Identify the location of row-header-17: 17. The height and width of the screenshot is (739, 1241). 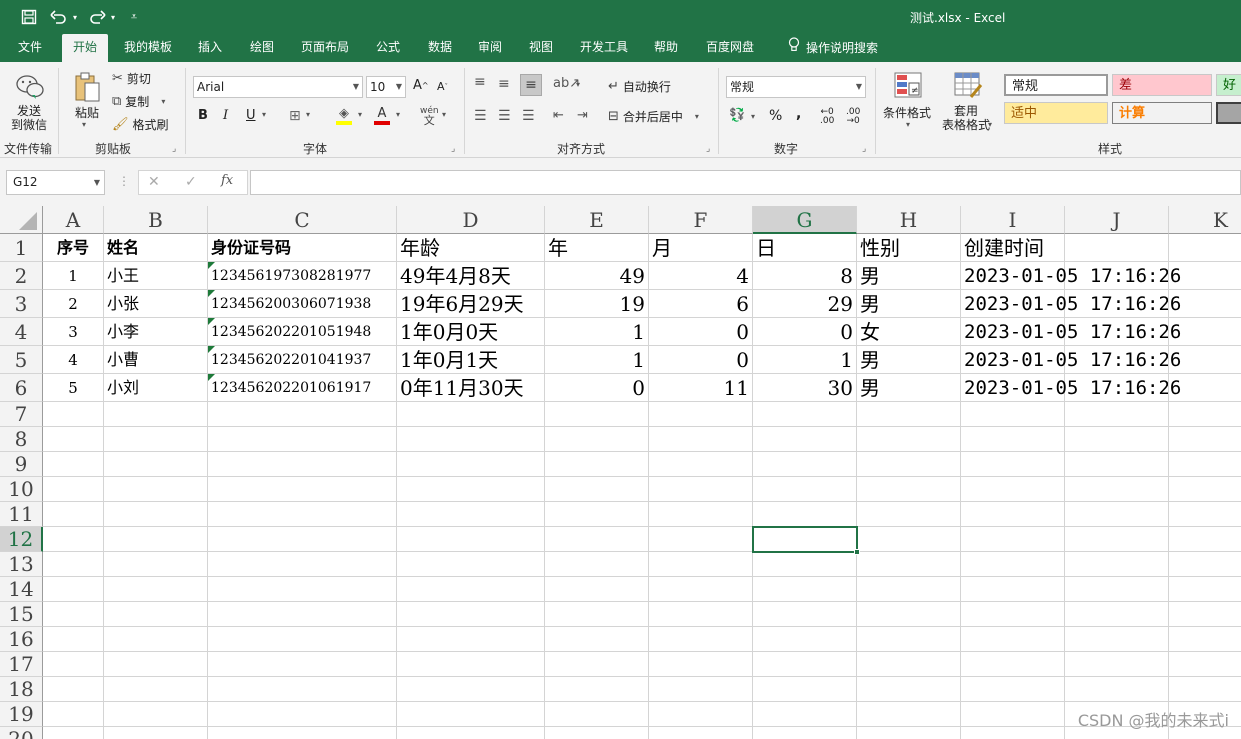
(21, 664).